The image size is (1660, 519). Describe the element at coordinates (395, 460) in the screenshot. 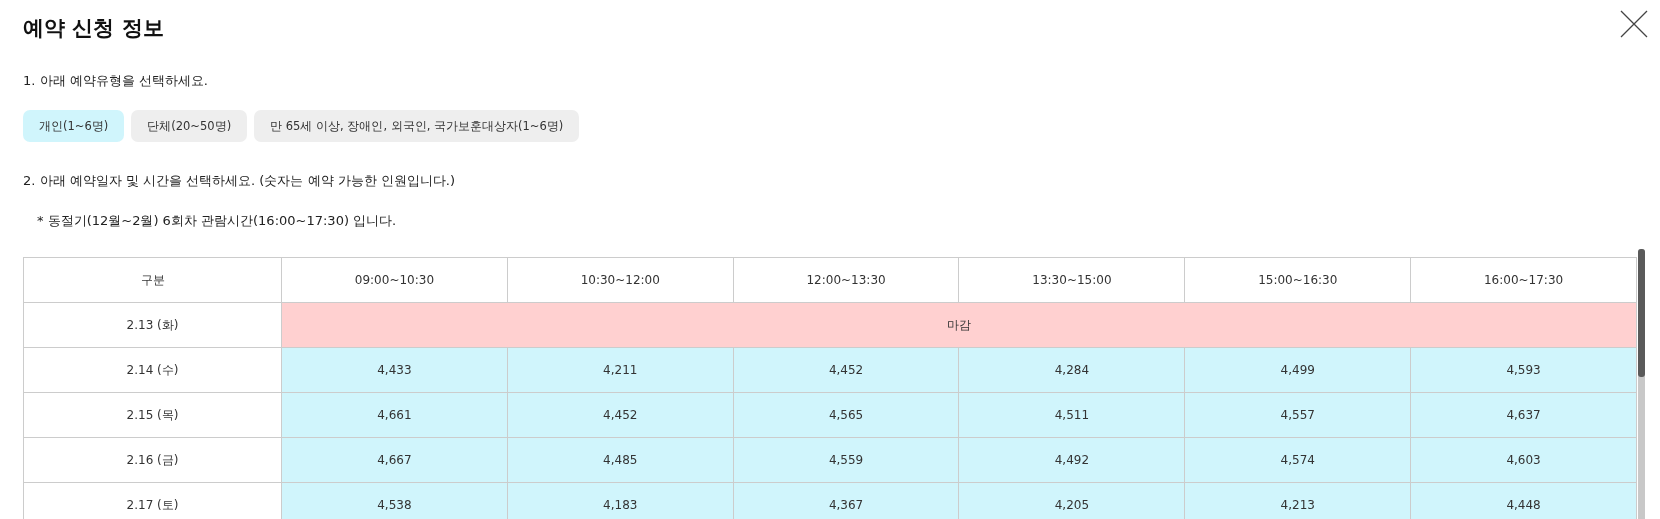

I see `availability-cell: 4,667` at that location.